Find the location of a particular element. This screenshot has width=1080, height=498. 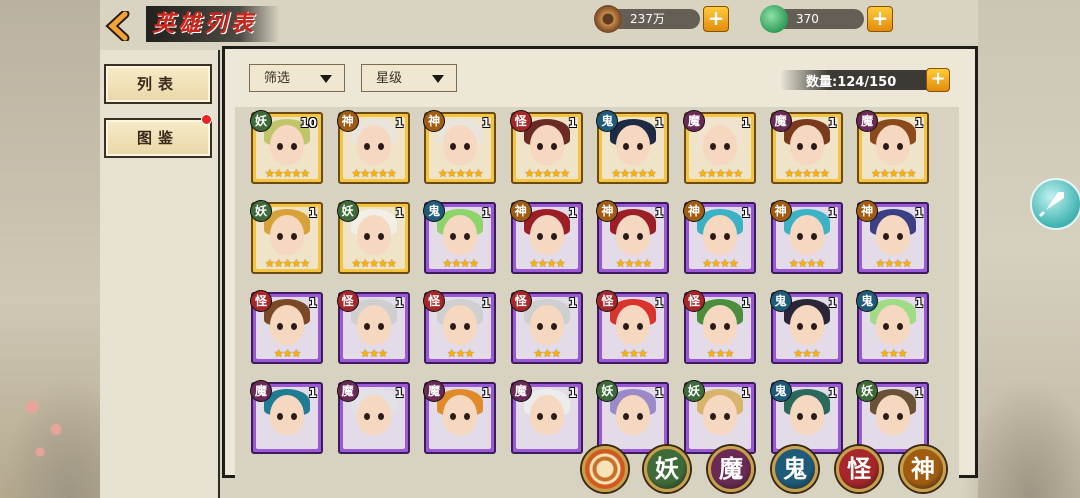

rocket-button is located at coordinates (1055, 204).